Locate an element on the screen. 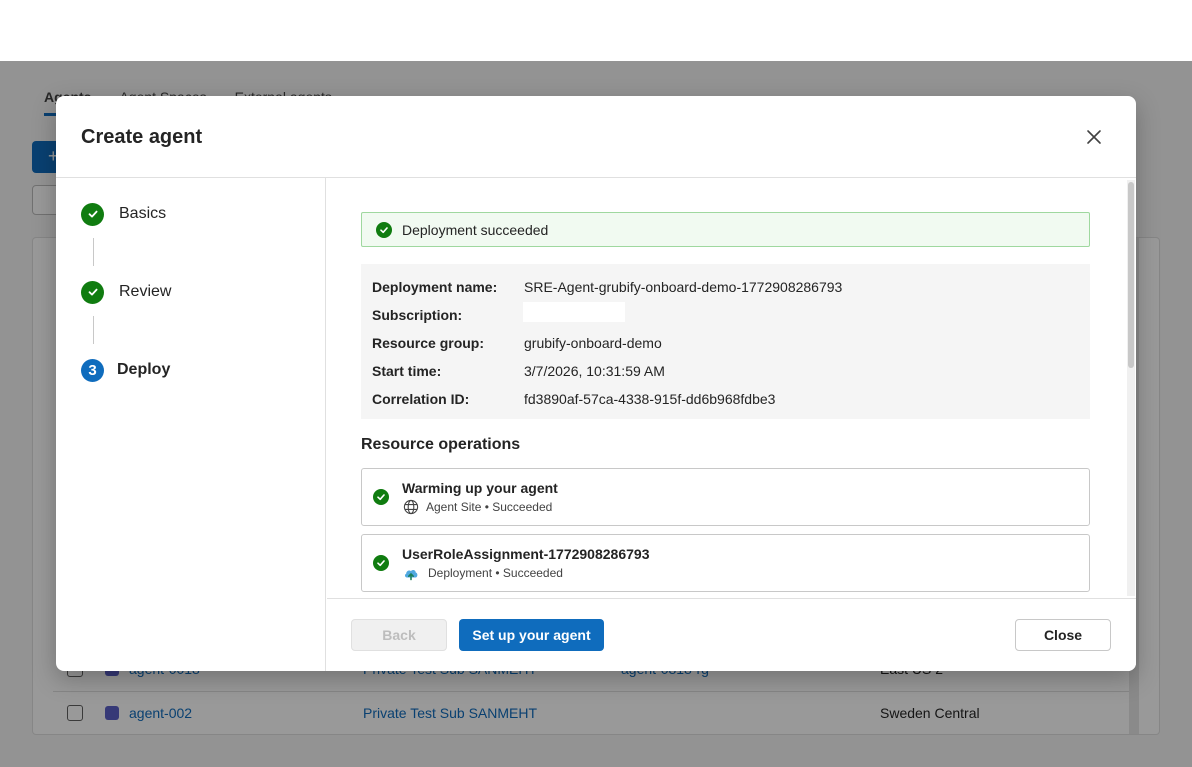  scrollbar-thumb is located at coordinates (1131, 275).